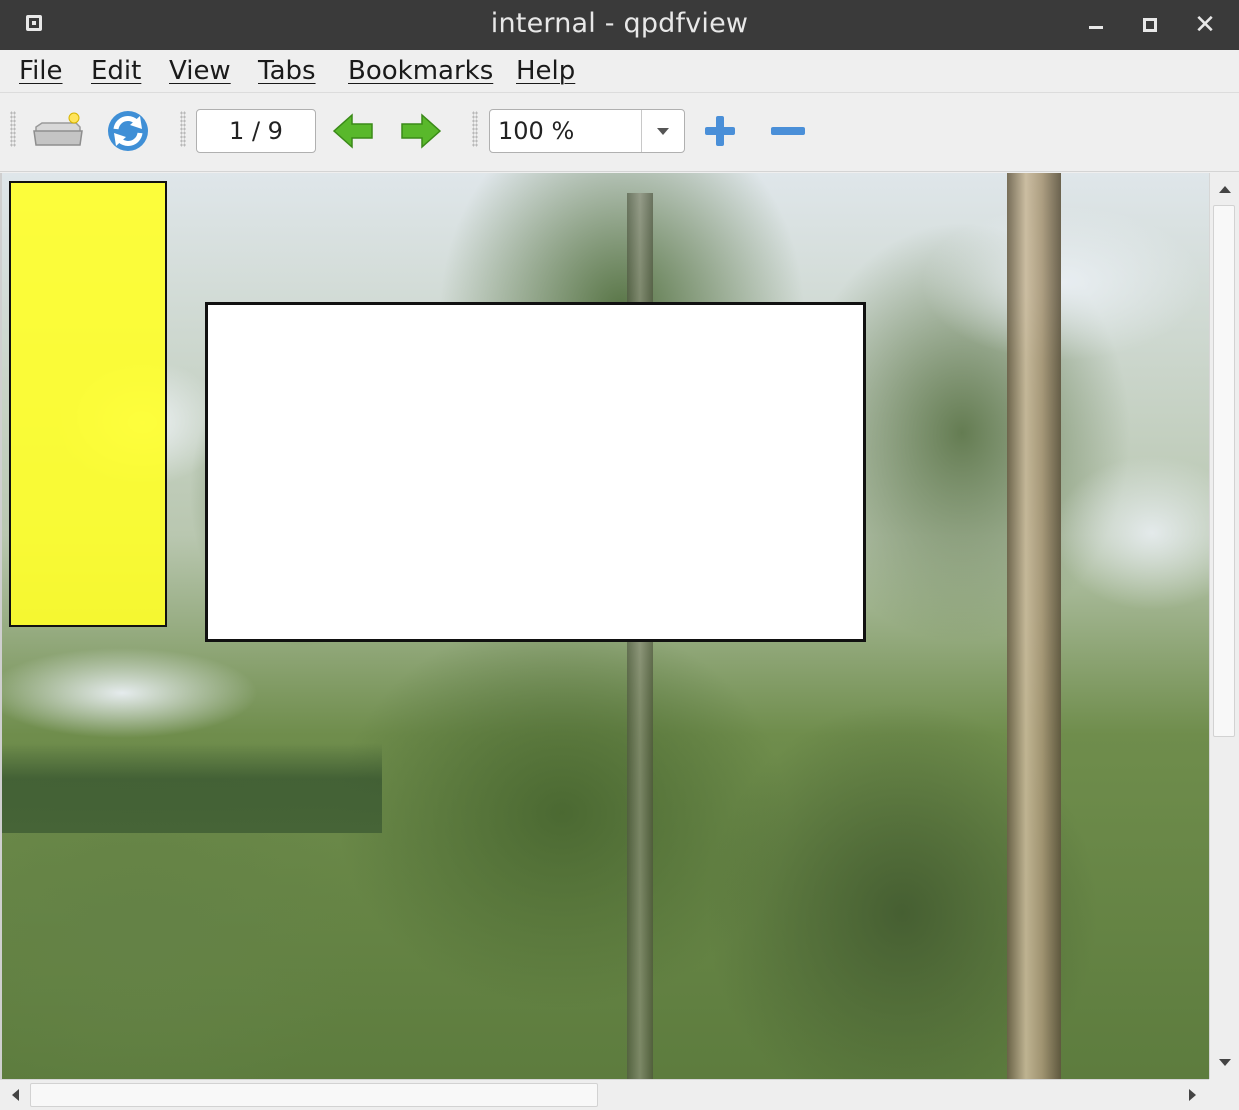  Describe the element at coordinates (1193, 1095) in the screenshot. I see `scroll-right-icon` at that location.